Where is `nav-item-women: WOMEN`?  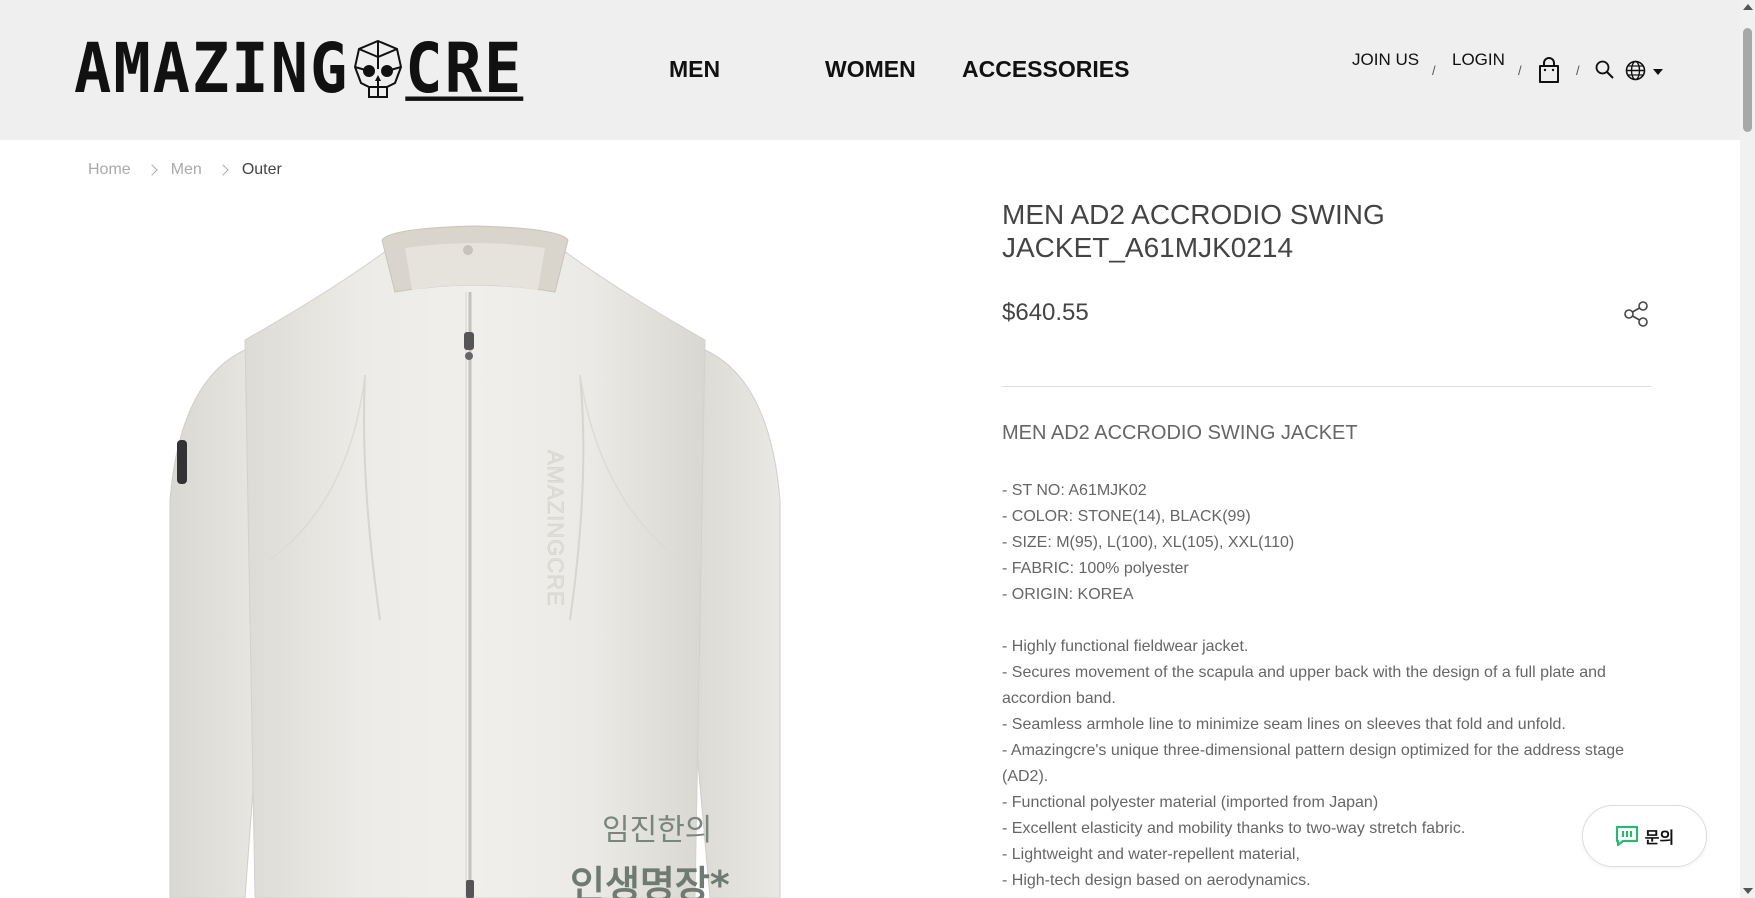
nav-item-women: WOMEN is located at coordinates (870, 69).